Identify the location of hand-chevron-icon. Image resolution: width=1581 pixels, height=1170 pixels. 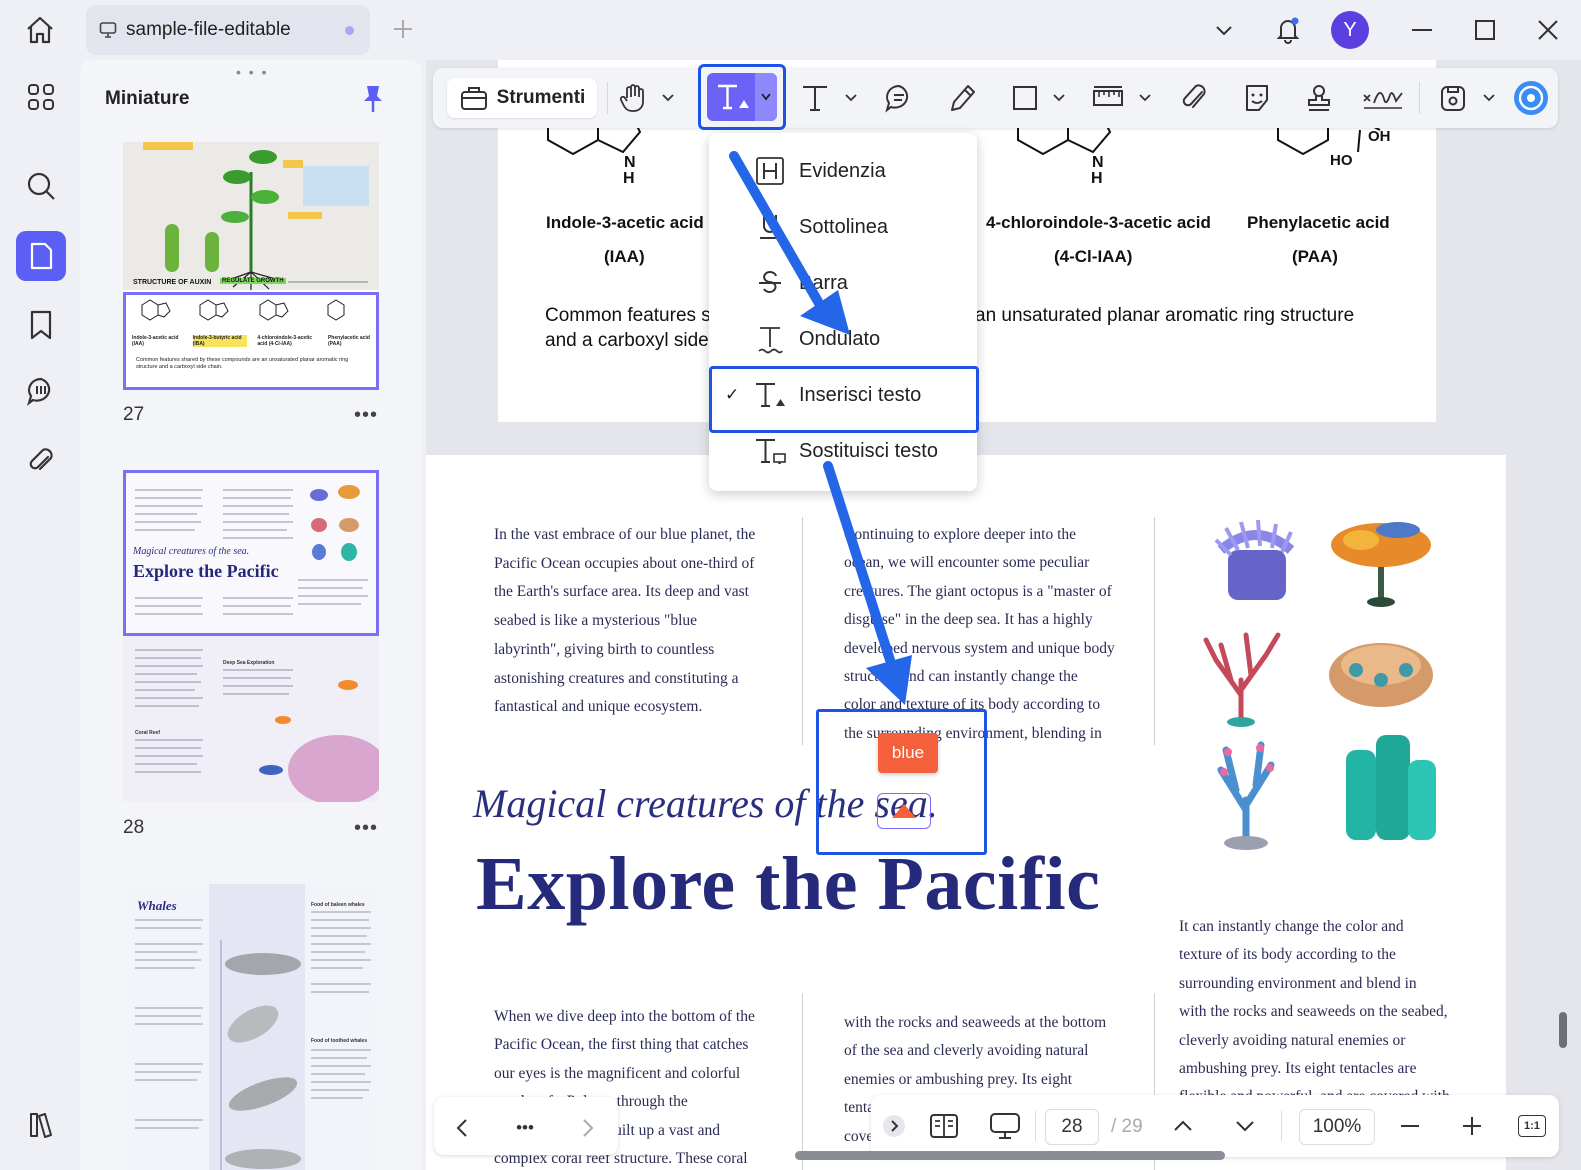
(668, 98).